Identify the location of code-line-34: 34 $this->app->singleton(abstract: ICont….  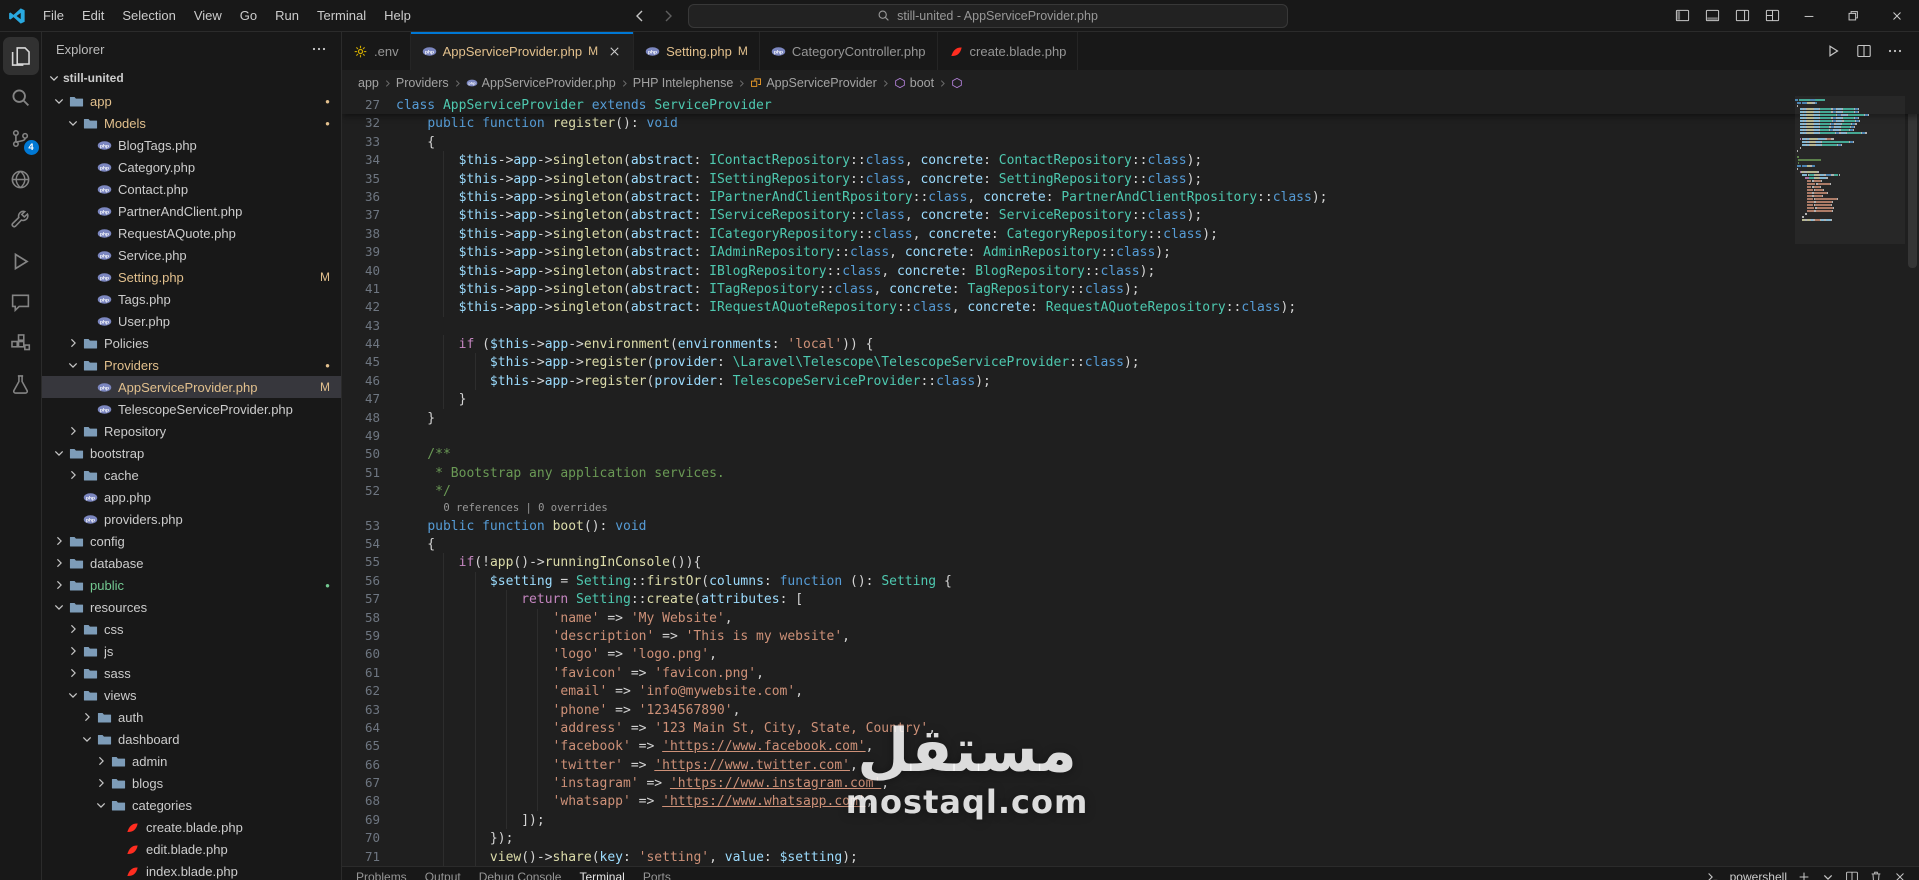
(1130, 160).